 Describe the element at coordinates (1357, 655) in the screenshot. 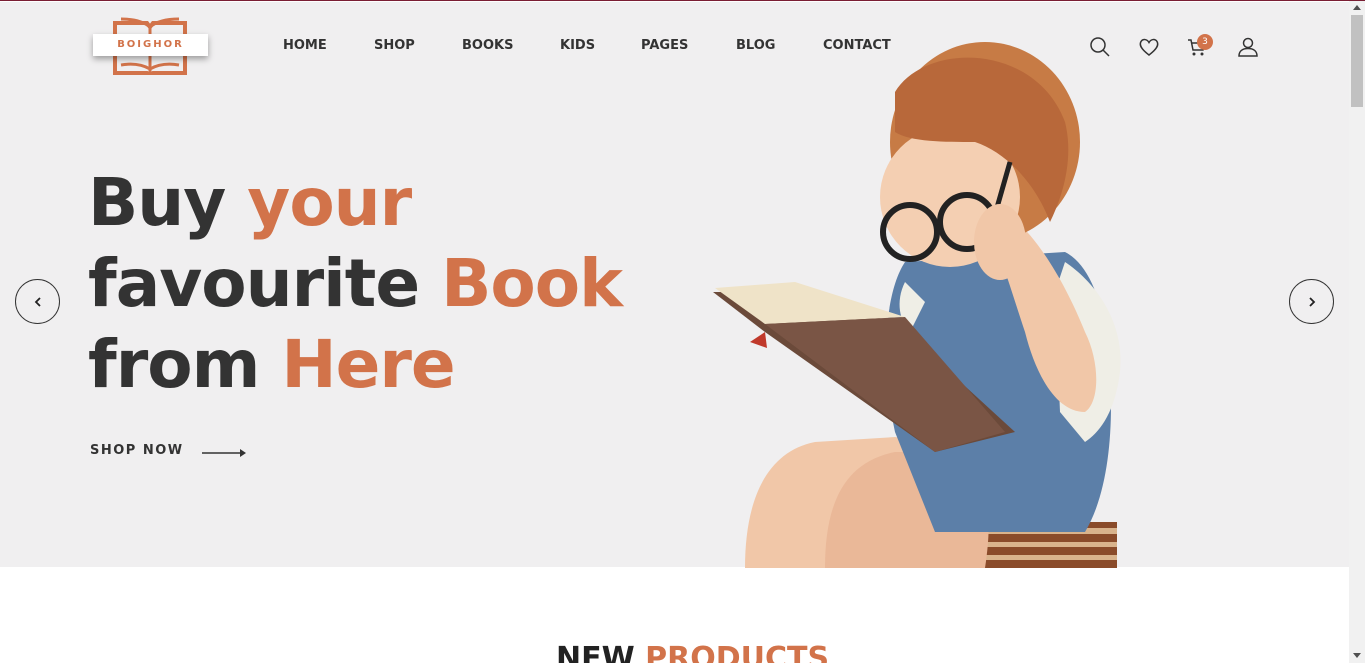

I see `scroll-down-arrow-icon` at that location.